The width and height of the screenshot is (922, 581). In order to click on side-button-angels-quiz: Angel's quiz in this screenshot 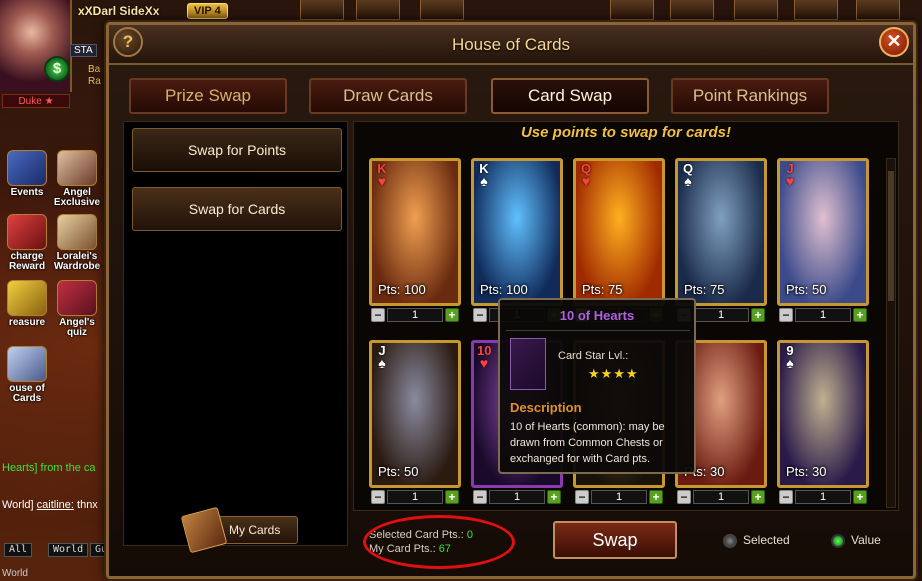, I will do `click(77, 309)`.